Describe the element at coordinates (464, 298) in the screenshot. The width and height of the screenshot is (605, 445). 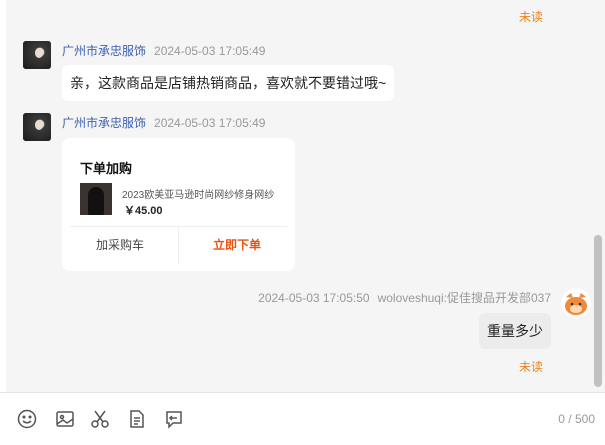
I see `sender-name: woloveshuqi:促佳搜品开发部037` at that location.